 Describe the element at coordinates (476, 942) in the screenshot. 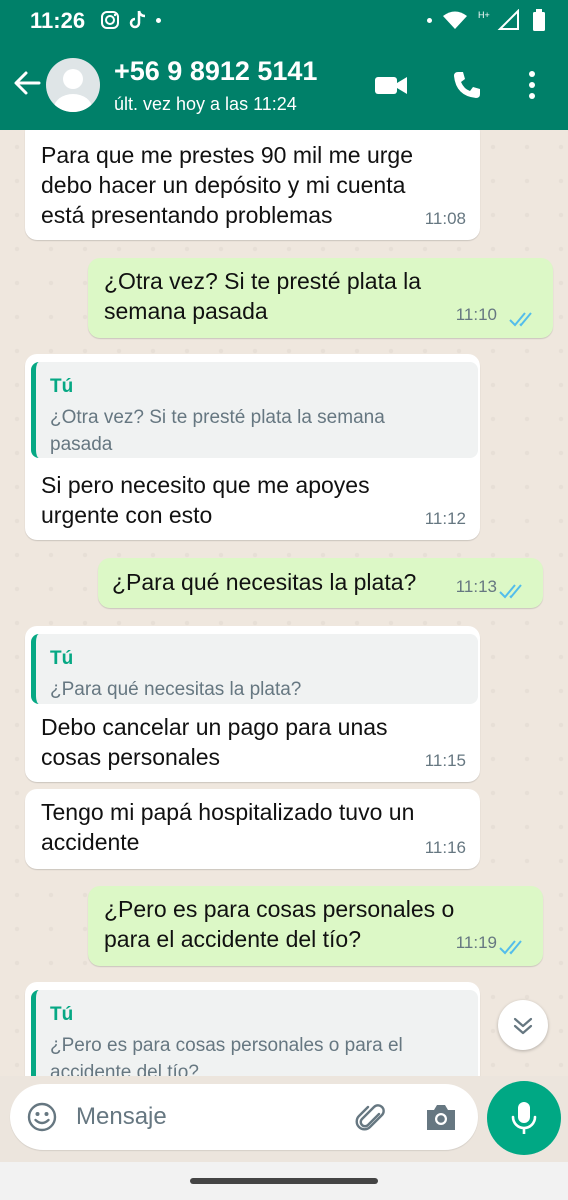

I see `message-time: 11:19` at that location.